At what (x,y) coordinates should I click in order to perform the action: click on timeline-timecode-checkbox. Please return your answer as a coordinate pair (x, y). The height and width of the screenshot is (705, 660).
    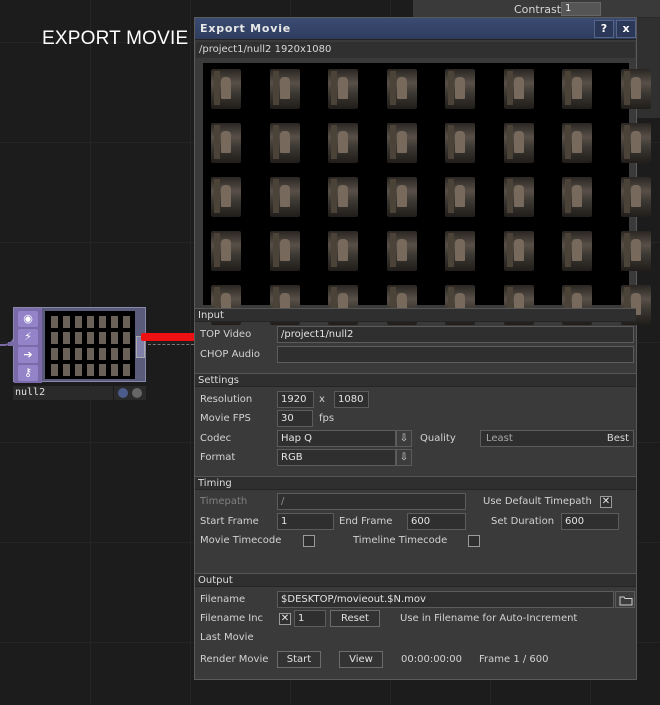
    Looking at the image, I should click on (474, 541).